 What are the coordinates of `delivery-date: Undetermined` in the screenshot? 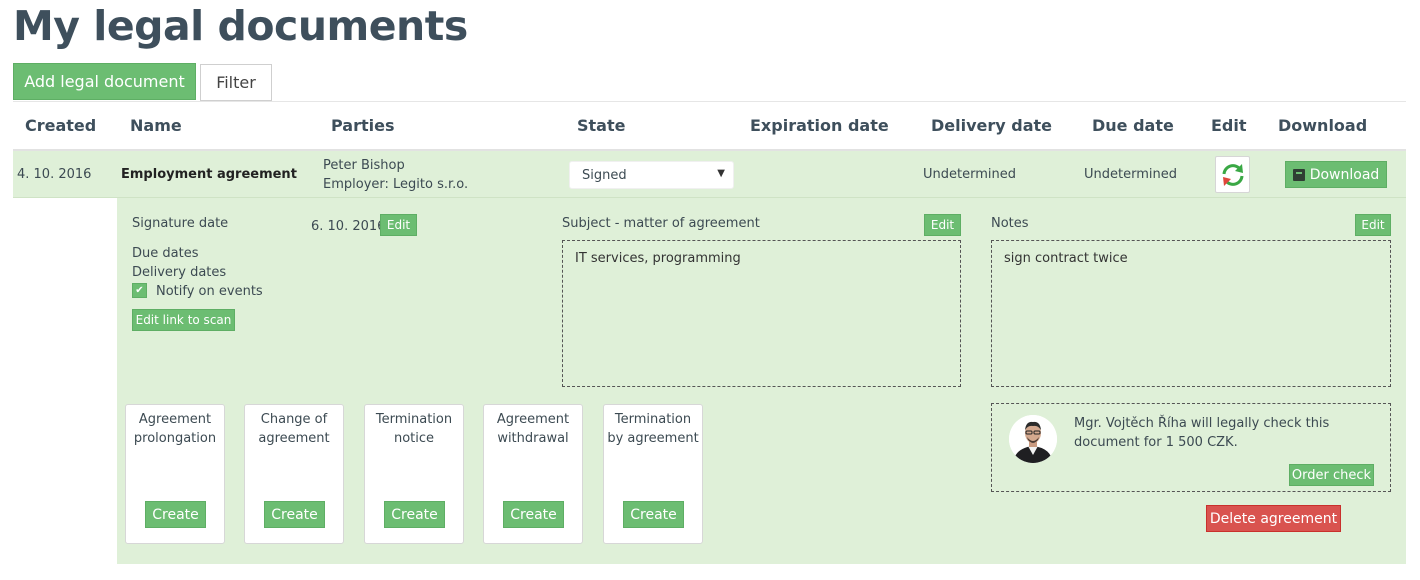 It's located at (969, 174).